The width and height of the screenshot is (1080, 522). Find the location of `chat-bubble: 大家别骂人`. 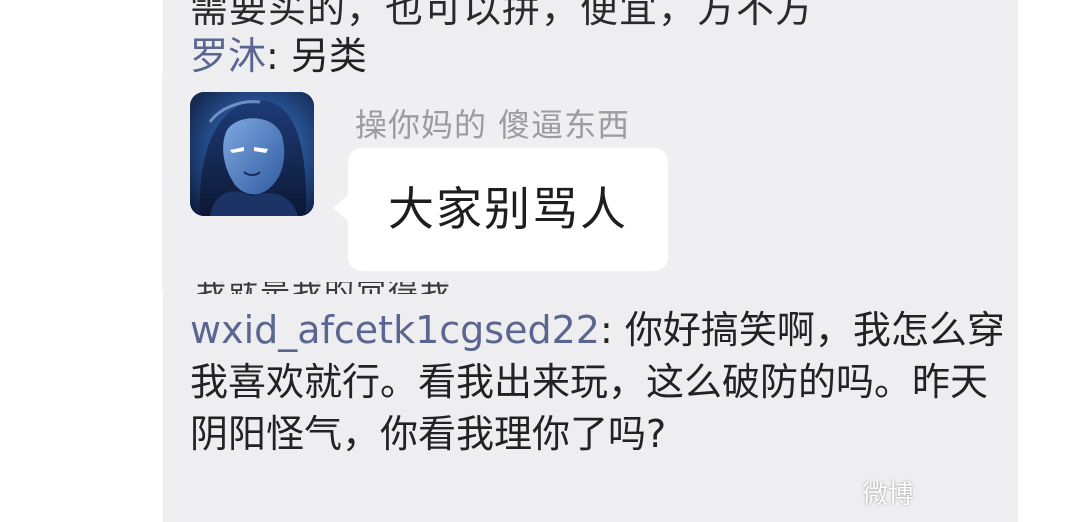

chat-bubble: 大家别骂人 is located at coordinates (508, 209).